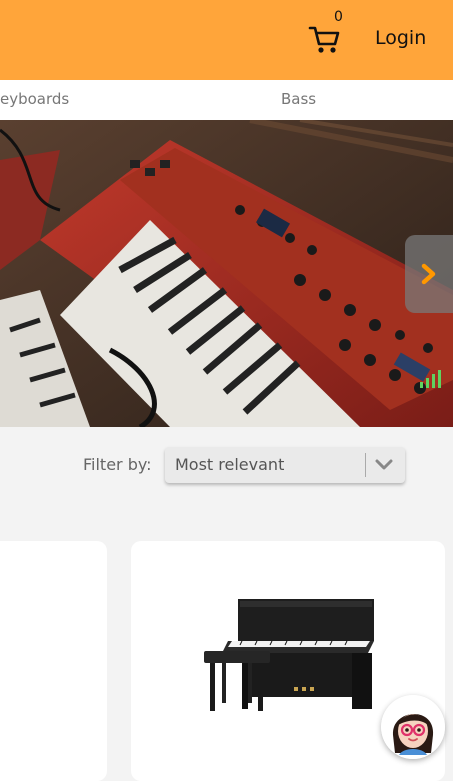 The image size is (453, 781). I want to click on cart-button, so click(325, 39).